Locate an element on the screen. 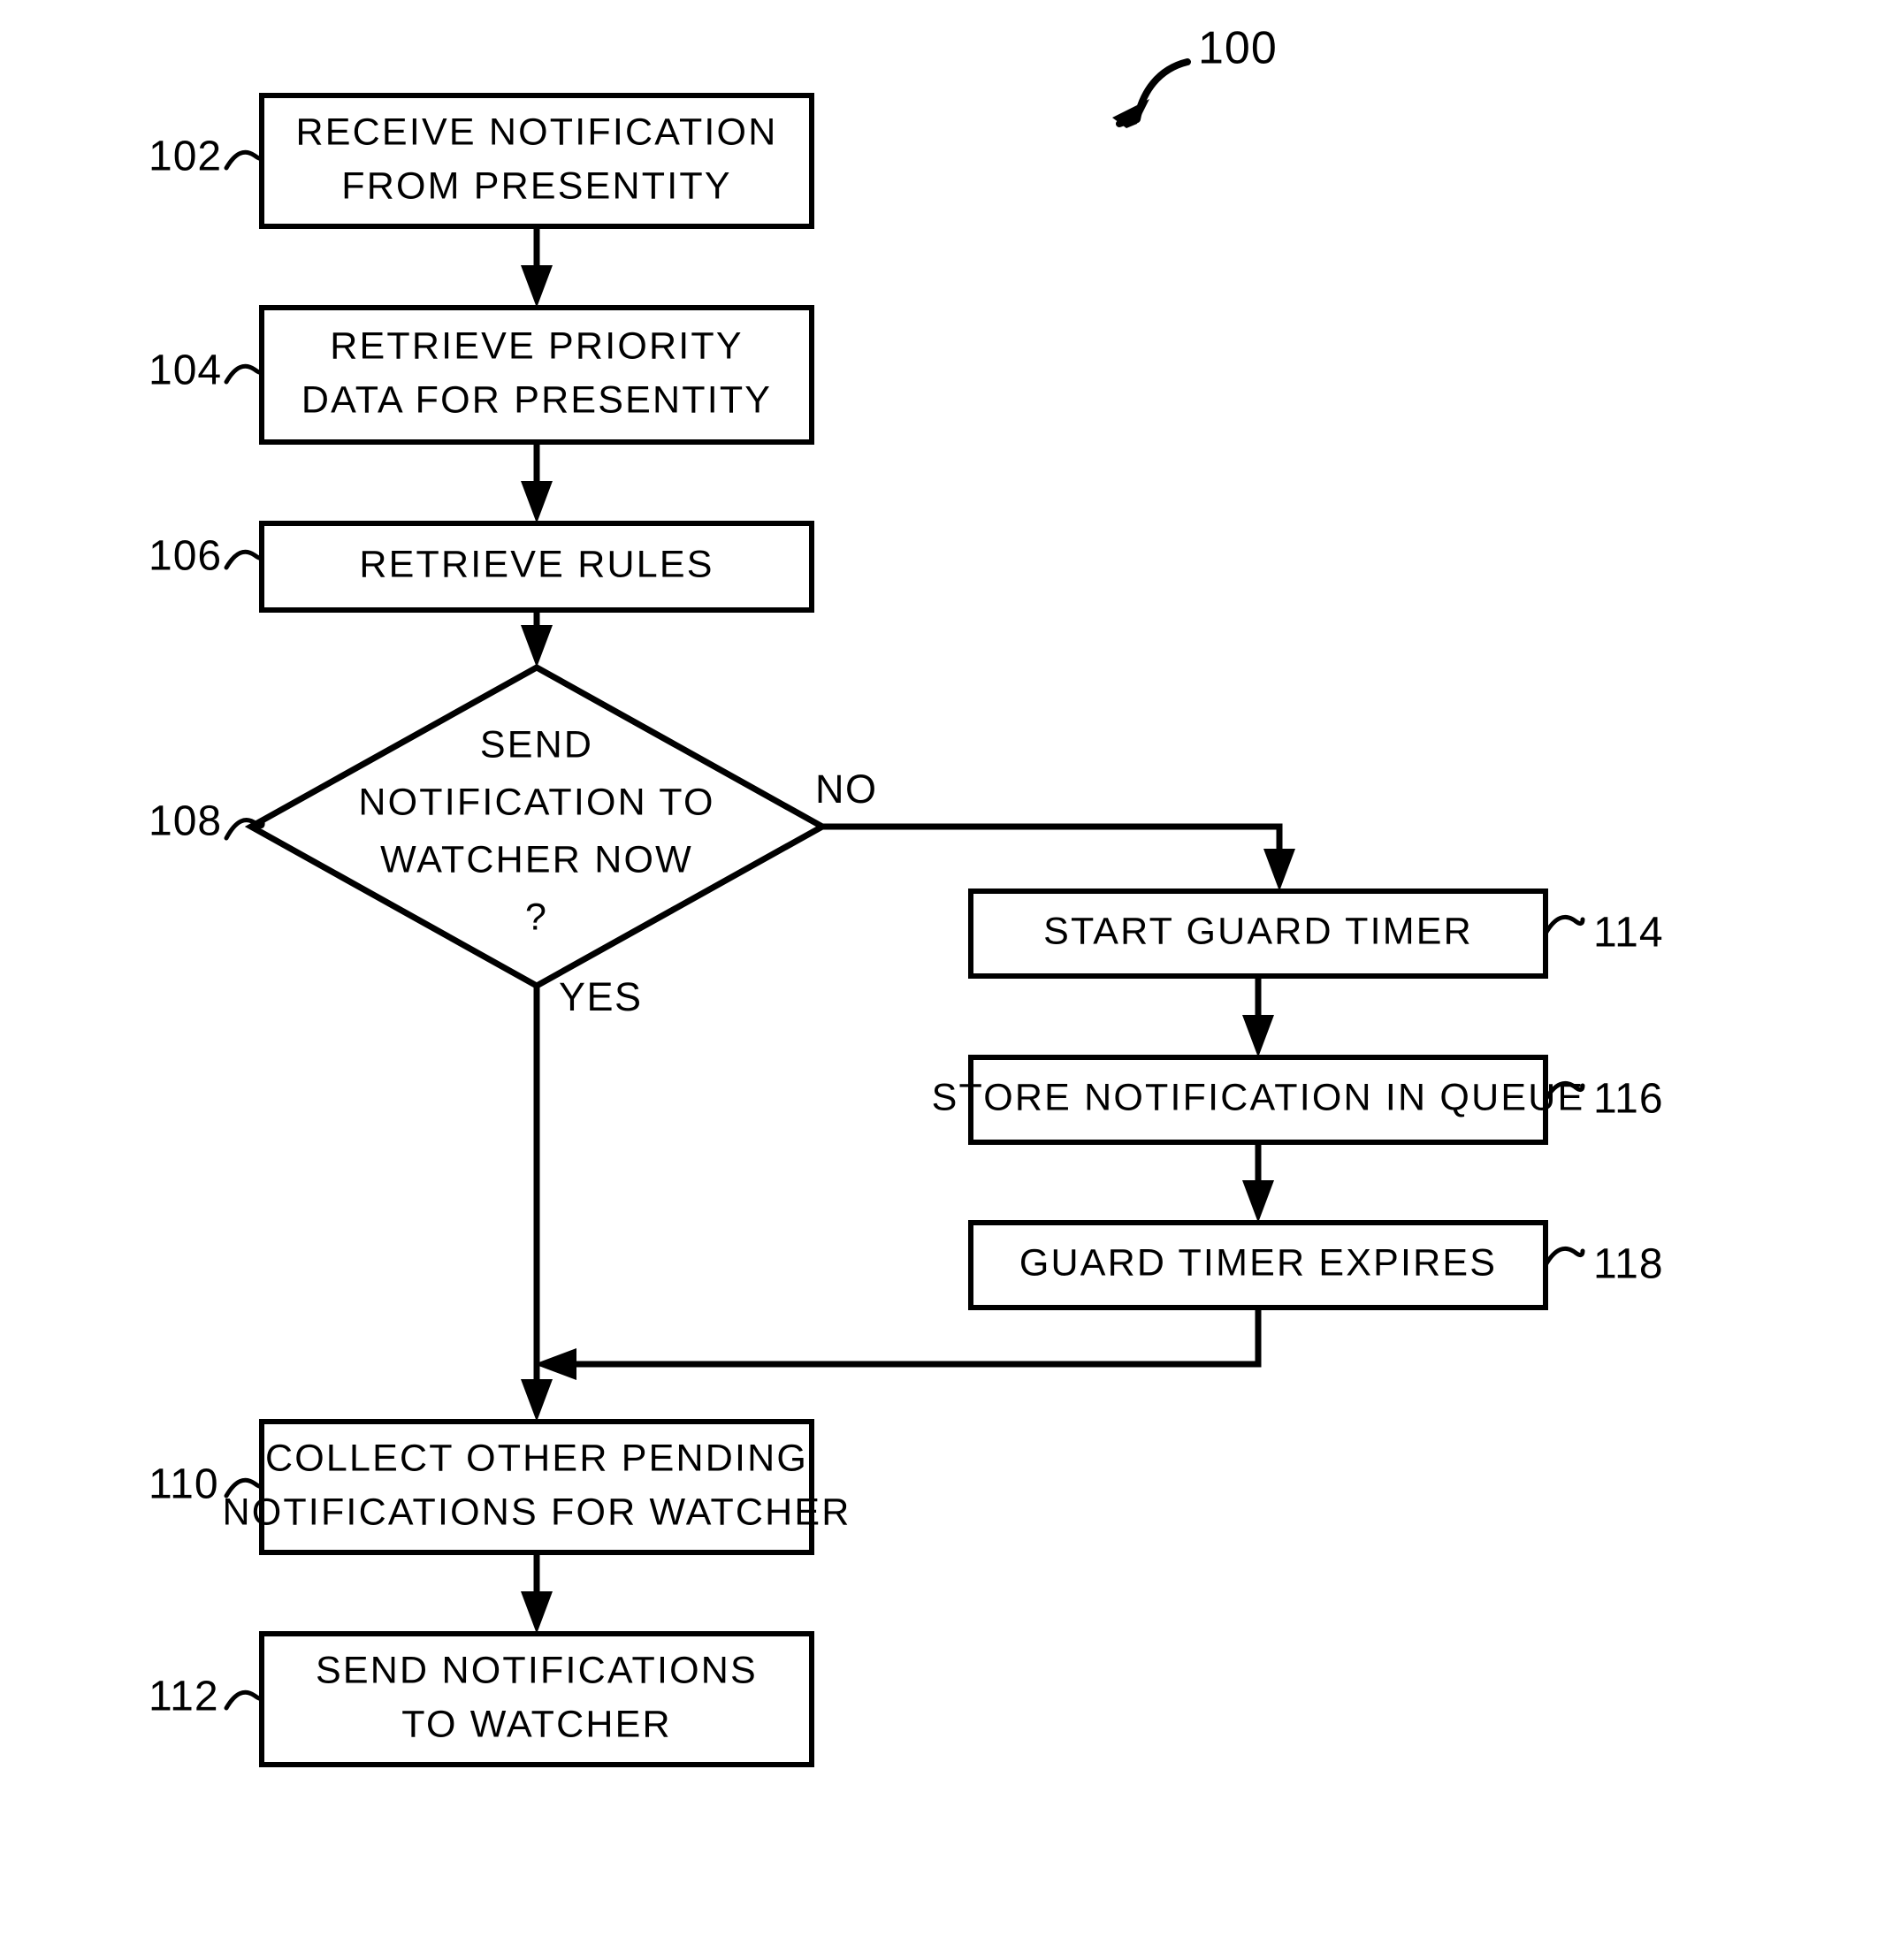  edge-118-to-merge is located at coordinates (898, 1344).